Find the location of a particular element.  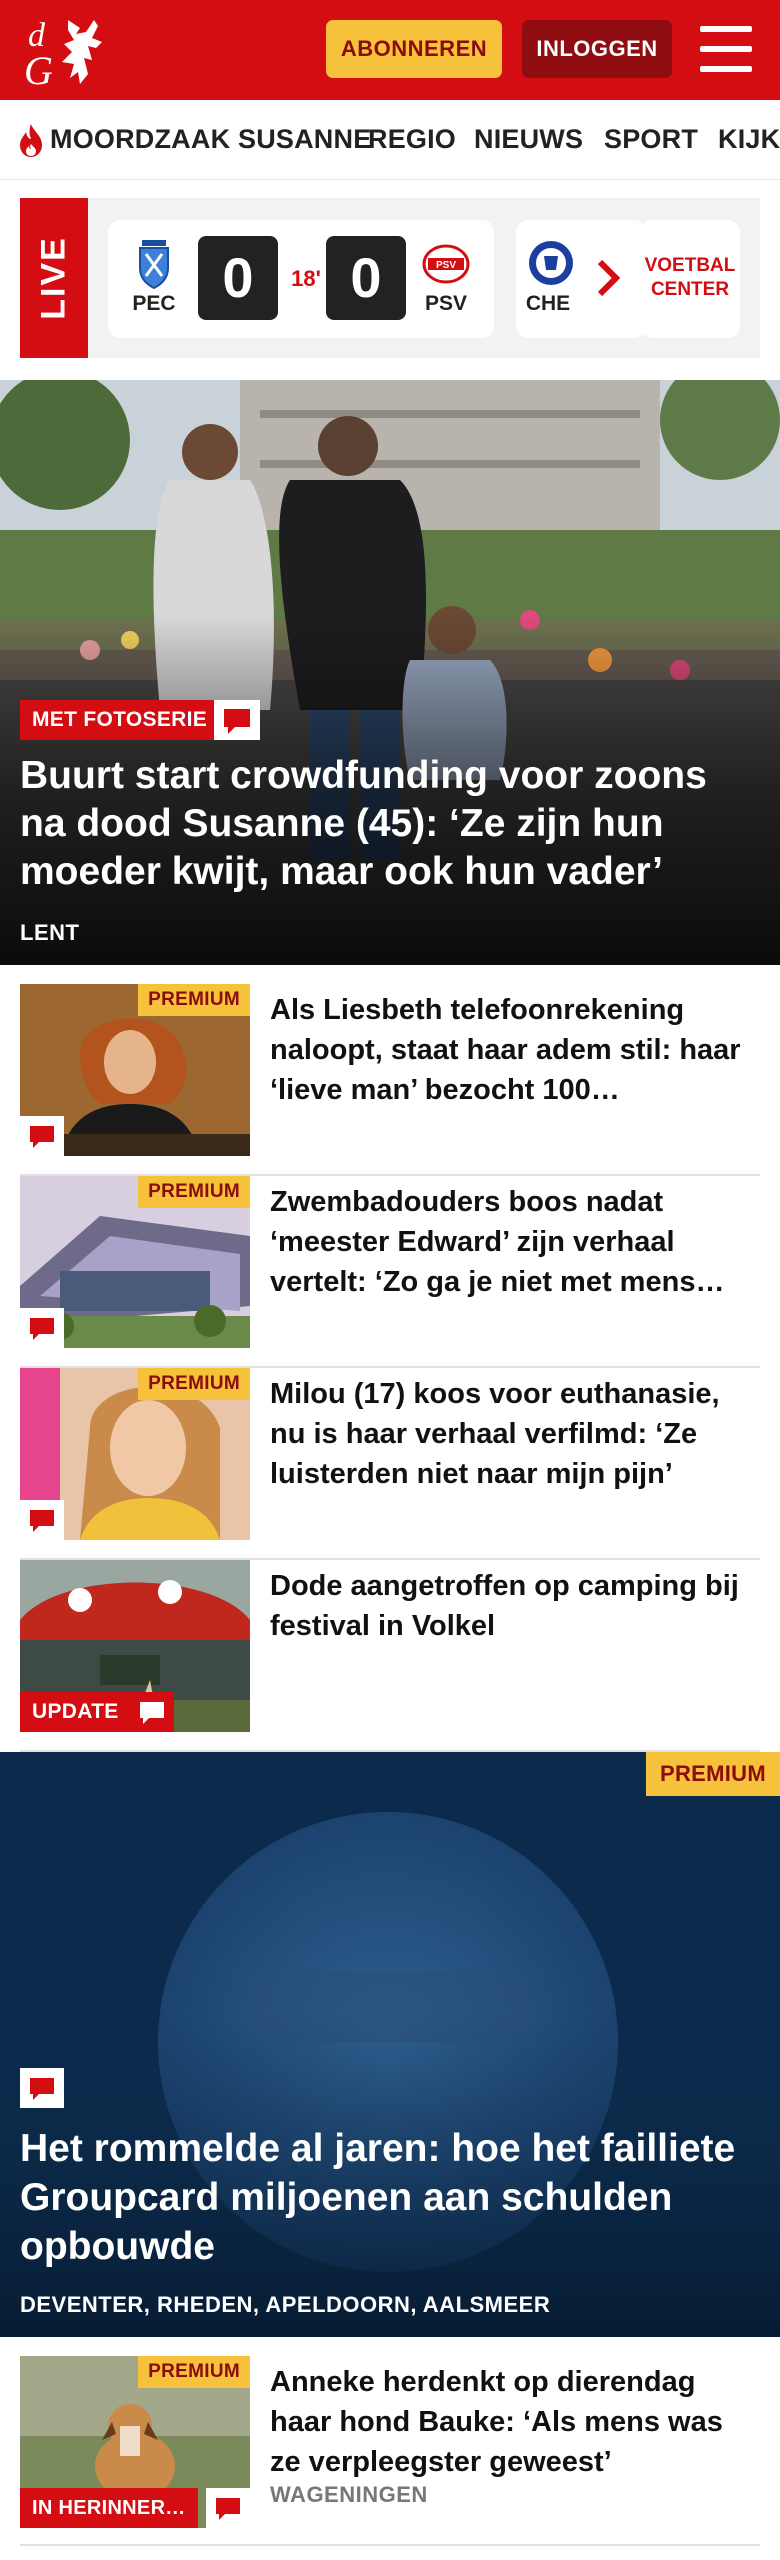

voetbal-center-link: VOETBAL CENTER is located at coordinates (690, 279).